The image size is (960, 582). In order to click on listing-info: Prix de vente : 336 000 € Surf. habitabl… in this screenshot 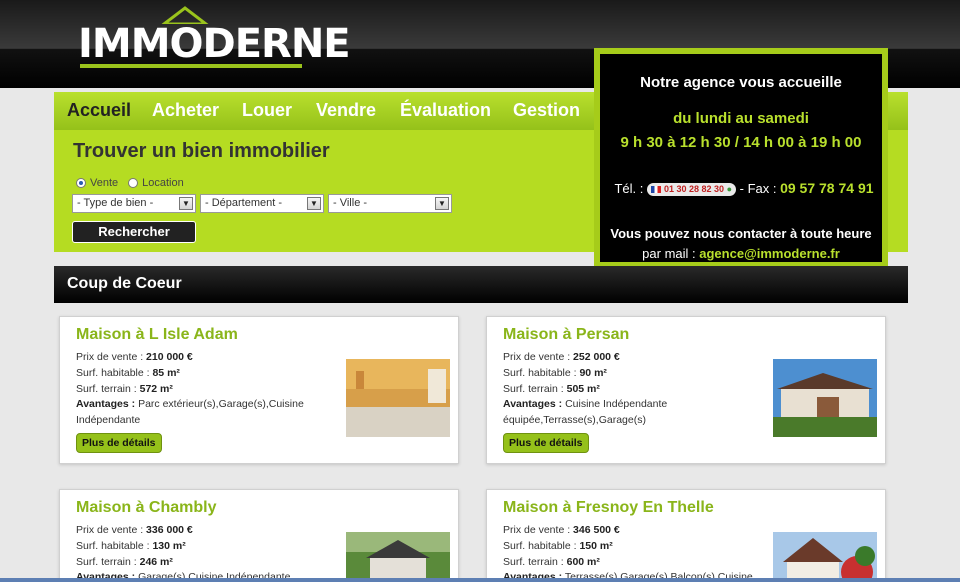, I will do `click(202, 552)`.